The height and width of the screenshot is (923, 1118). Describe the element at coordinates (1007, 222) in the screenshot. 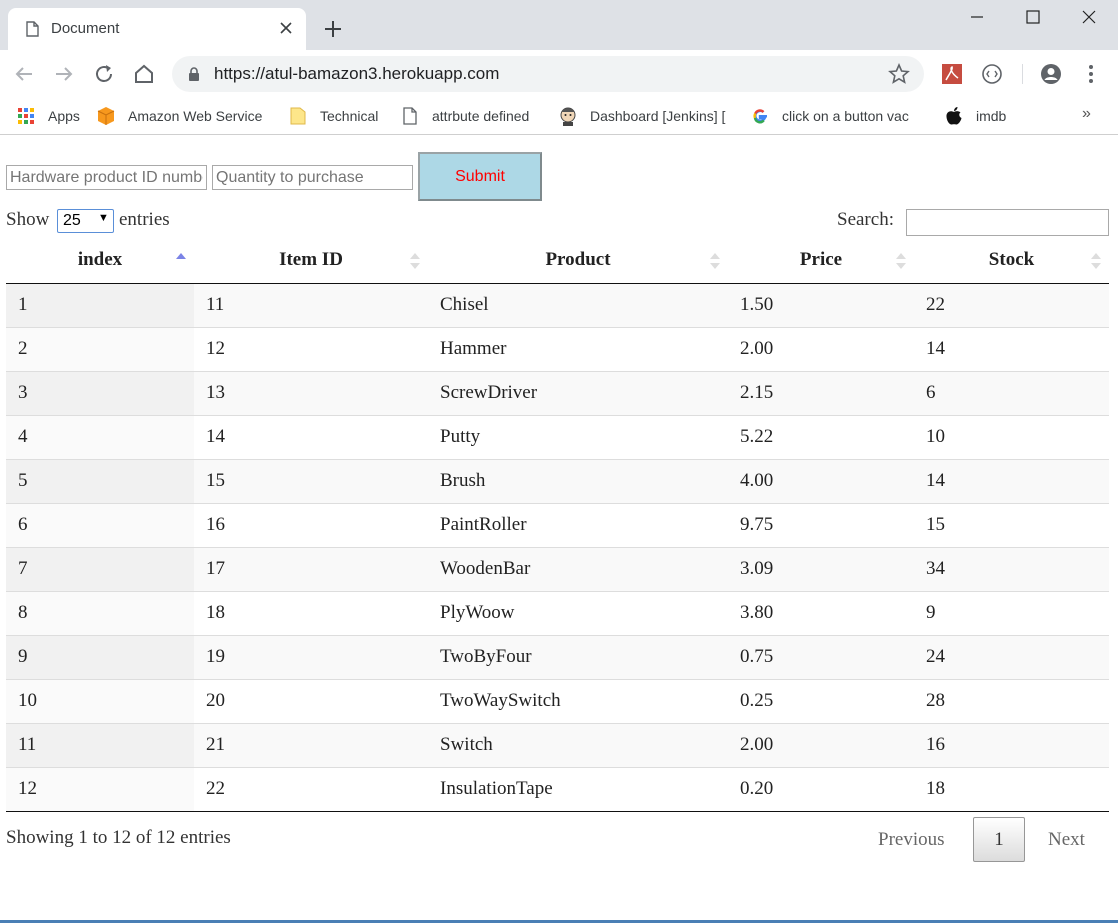

I see `search-input` at that location.